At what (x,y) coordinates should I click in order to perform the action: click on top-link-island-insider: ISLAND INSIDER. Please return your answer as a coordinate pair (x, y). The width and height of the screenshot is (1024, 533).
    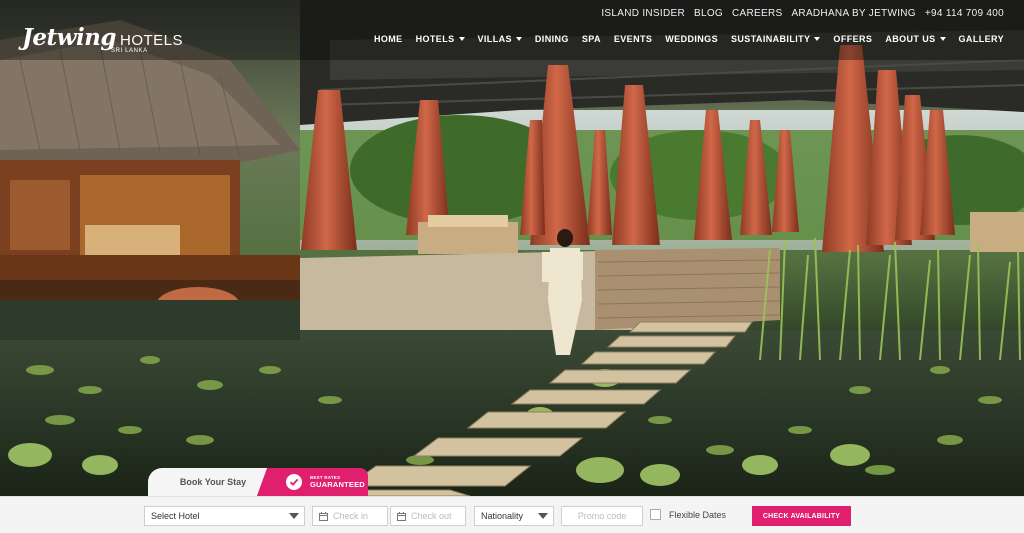
    Looking at the image, I should click on (643, 13).